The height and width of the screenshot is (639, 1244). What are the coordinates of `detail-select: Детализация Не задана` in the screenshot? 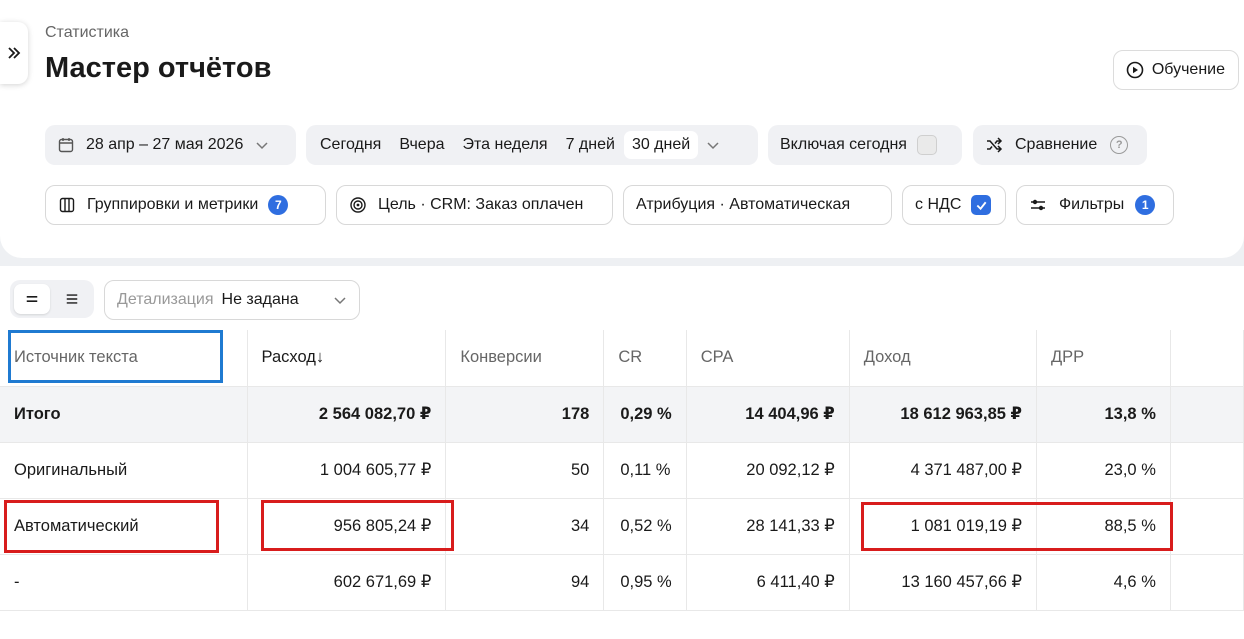 It's located at (232, 300).